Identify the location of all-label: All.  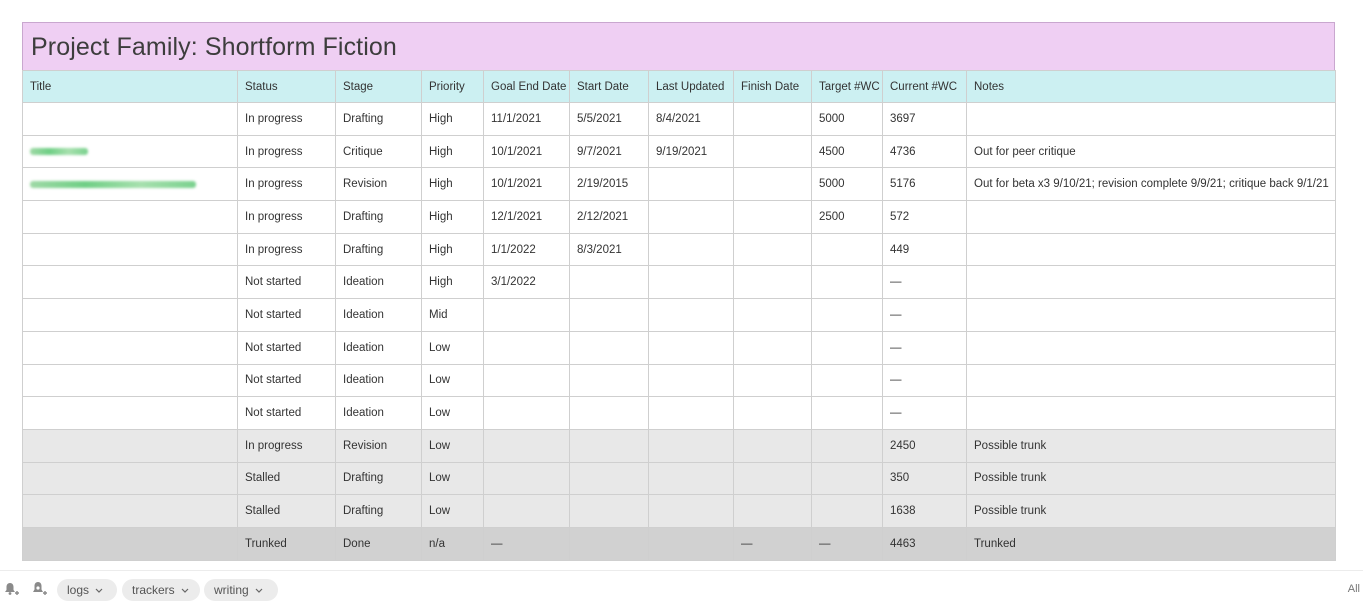
(1354, 589).